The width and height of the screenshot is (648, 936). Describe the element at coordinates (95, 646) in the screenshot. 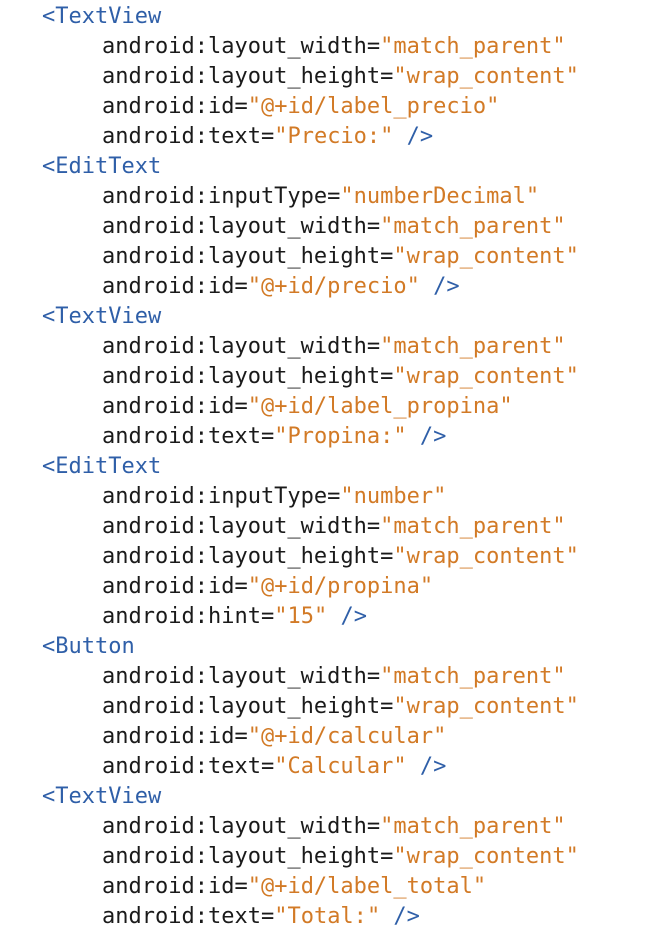

I see `tag-name: Button` at that location.